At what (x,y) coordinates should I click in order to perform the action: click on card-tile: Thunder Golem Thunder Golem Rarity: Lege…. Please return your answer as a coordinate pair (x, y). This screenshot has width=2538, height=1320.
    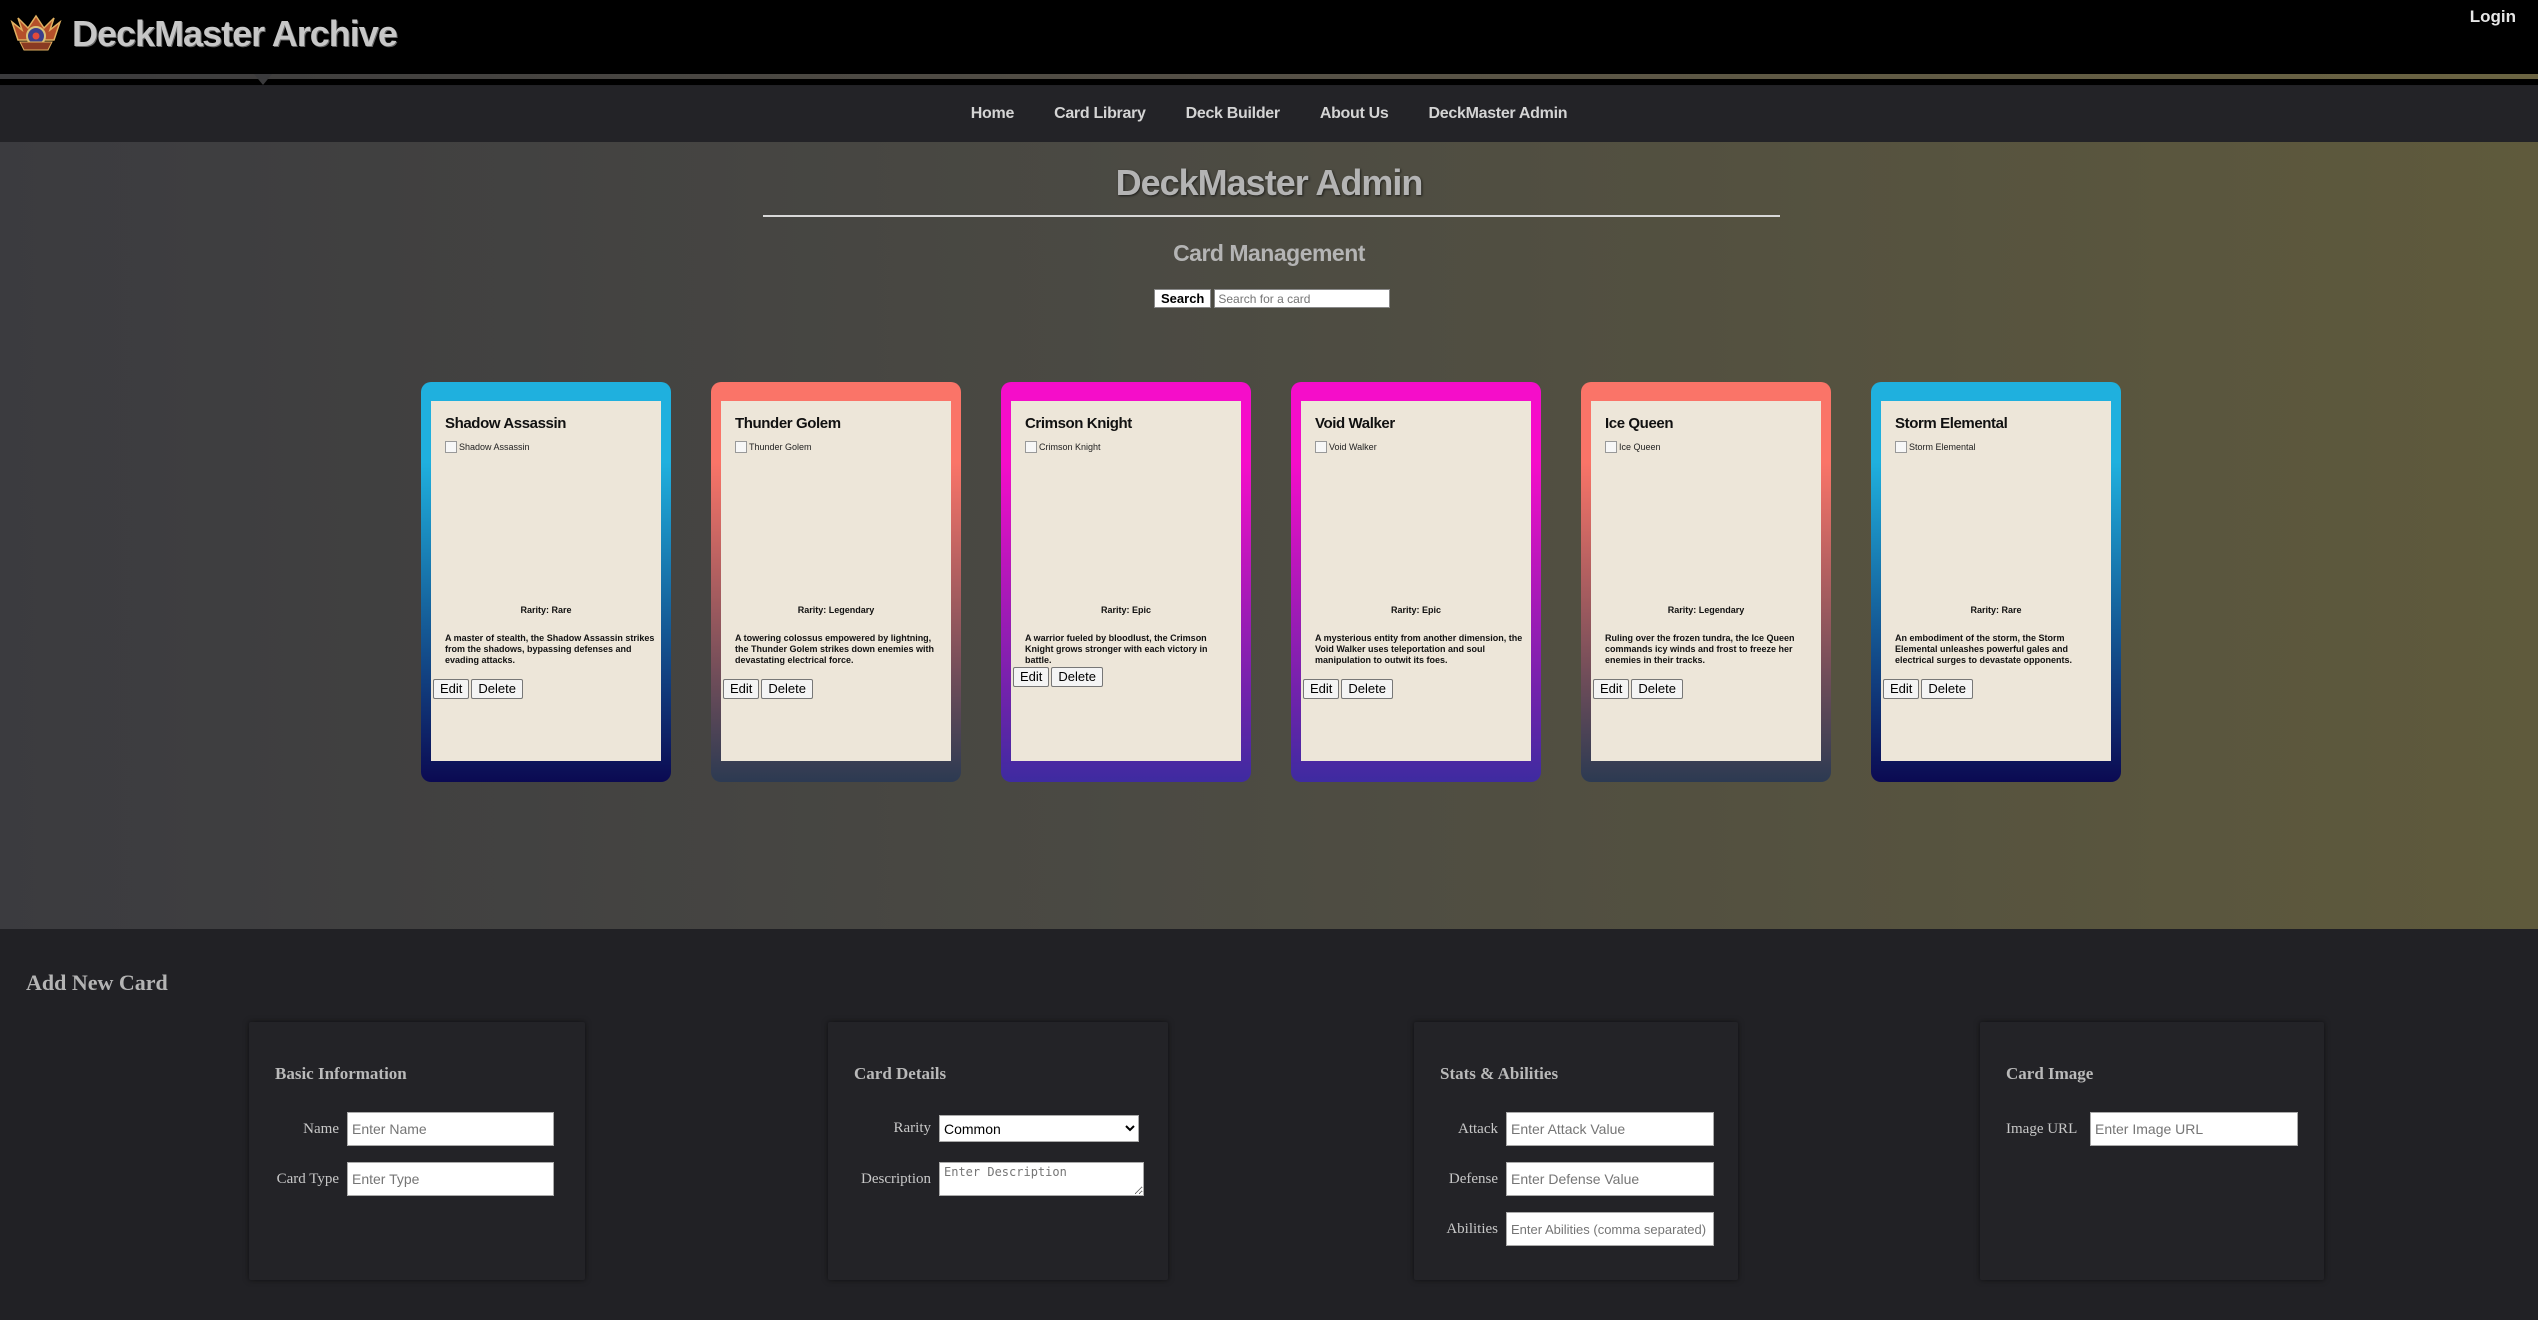
    Looking at the image, I should click on (836, 582).